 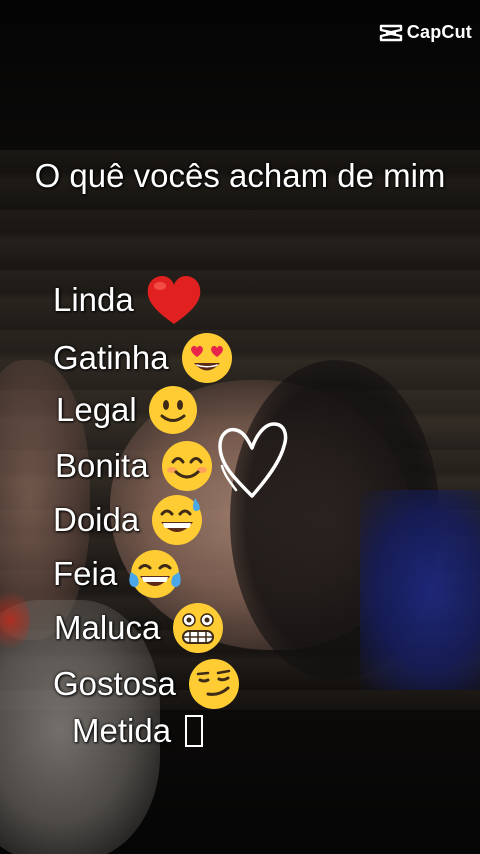 What do you see at coordinates (390, 32) in the screenshot?
I see `capcut-logo-icon` at bounding box center [390, 32].